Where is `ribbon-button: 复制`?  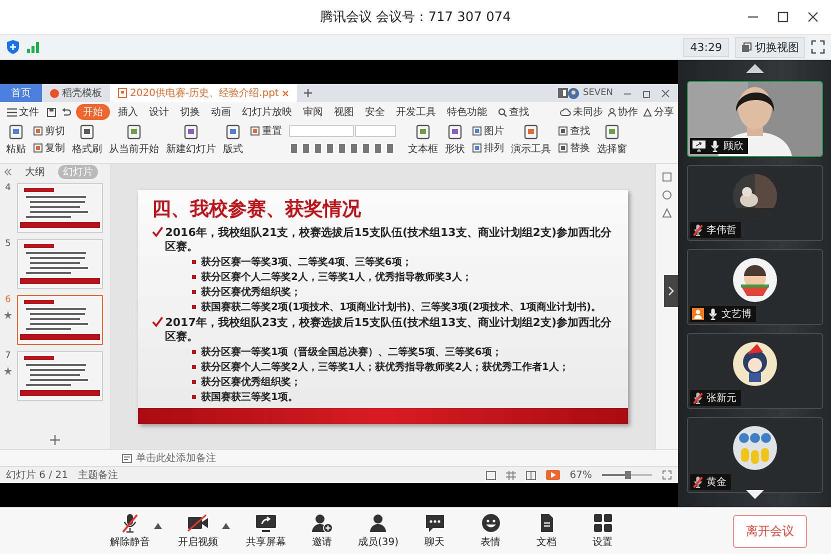 ribbon-button: 复制 is located at coordinates (49, 148).